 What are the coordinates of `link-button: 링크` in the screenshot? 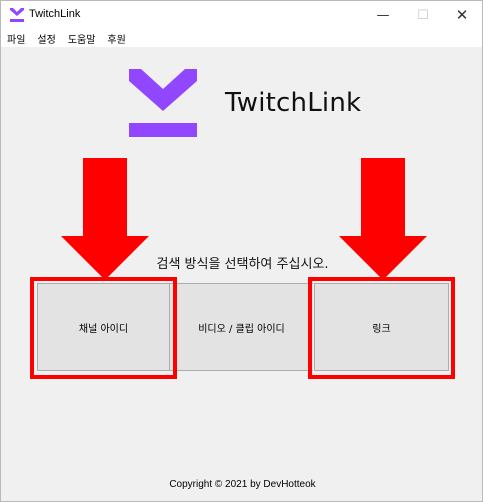 It's located at (381, 327).